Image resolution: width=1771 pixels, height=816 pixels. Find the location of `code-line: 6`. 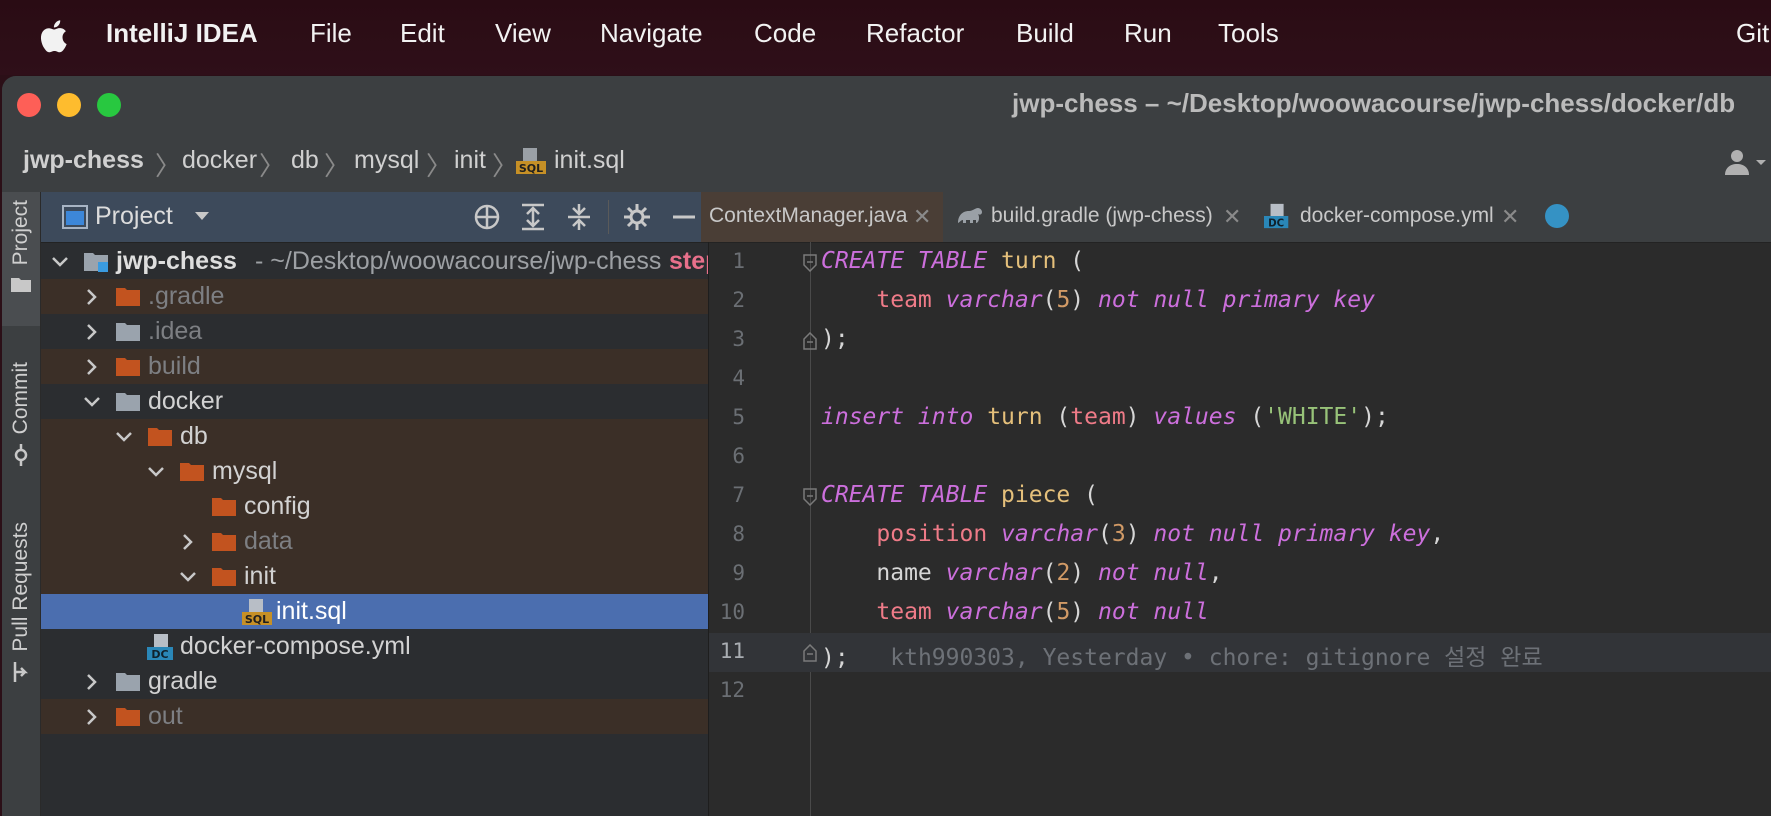

code-line: 6 is located at coordinates (1240, 457).